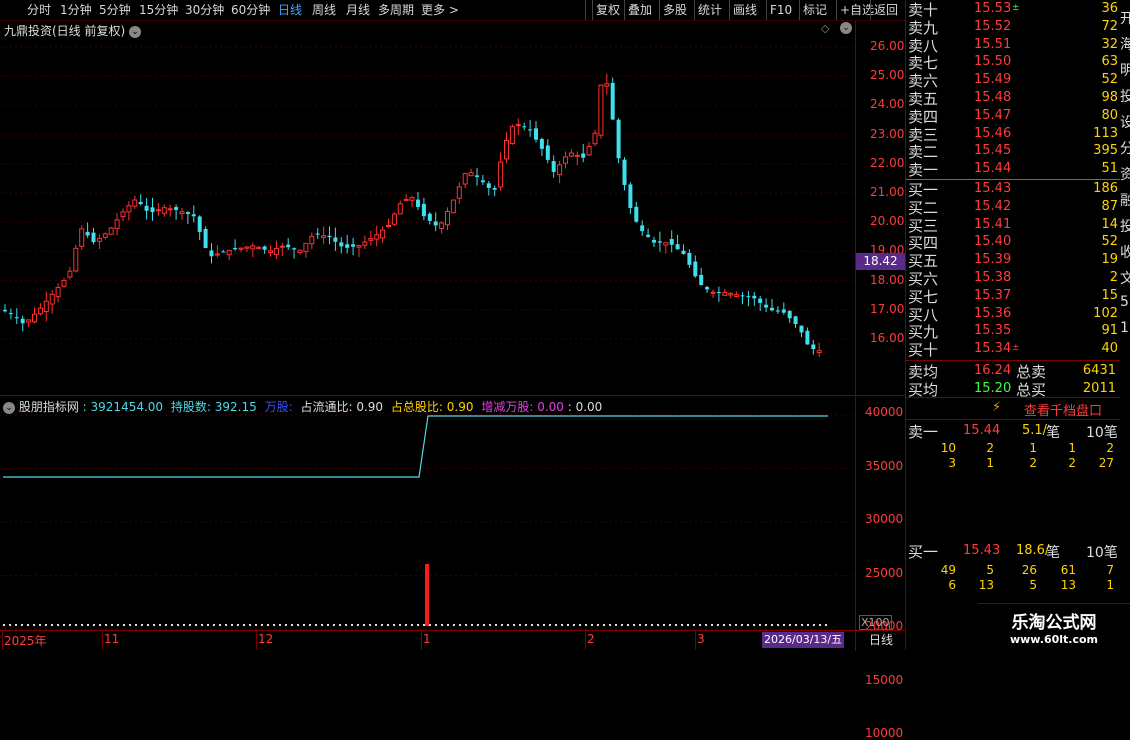 Image resolution: width=1130 pixels, height=740 pixels. Describe the element at coordinates (710, 10) in the screenshot. I see `toolbar-button: 统计` at that location.